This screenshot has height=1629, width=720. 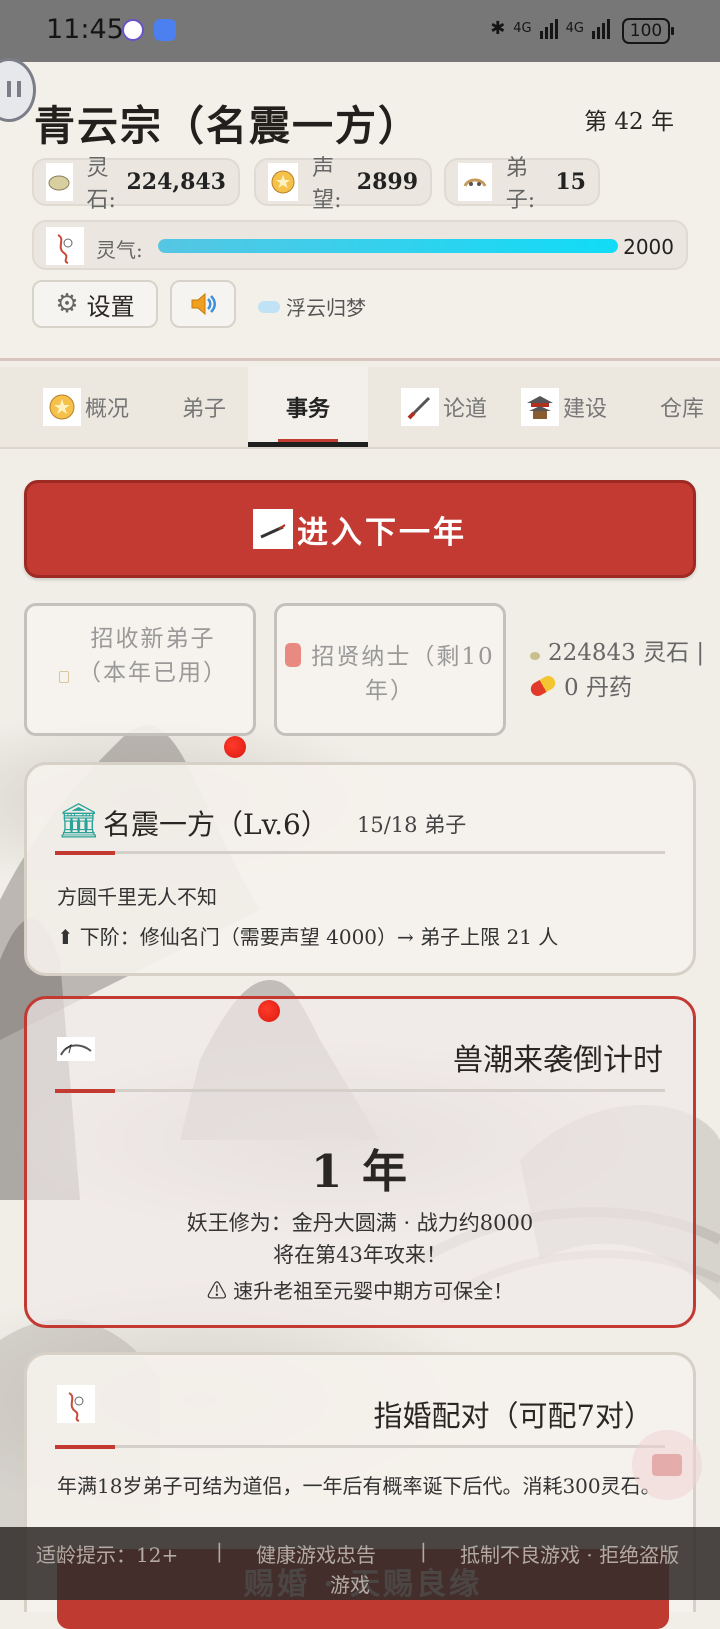 I want to click on qi-progress-fill, so click(x=388, y=246).